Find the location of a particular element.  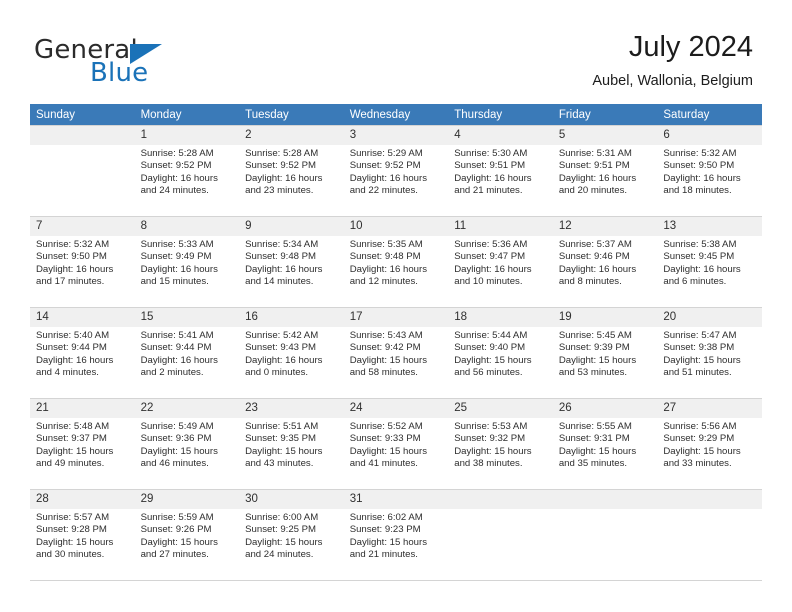

daylight-text-line2: and 53 minutes. is located at coordinates (593, 373).